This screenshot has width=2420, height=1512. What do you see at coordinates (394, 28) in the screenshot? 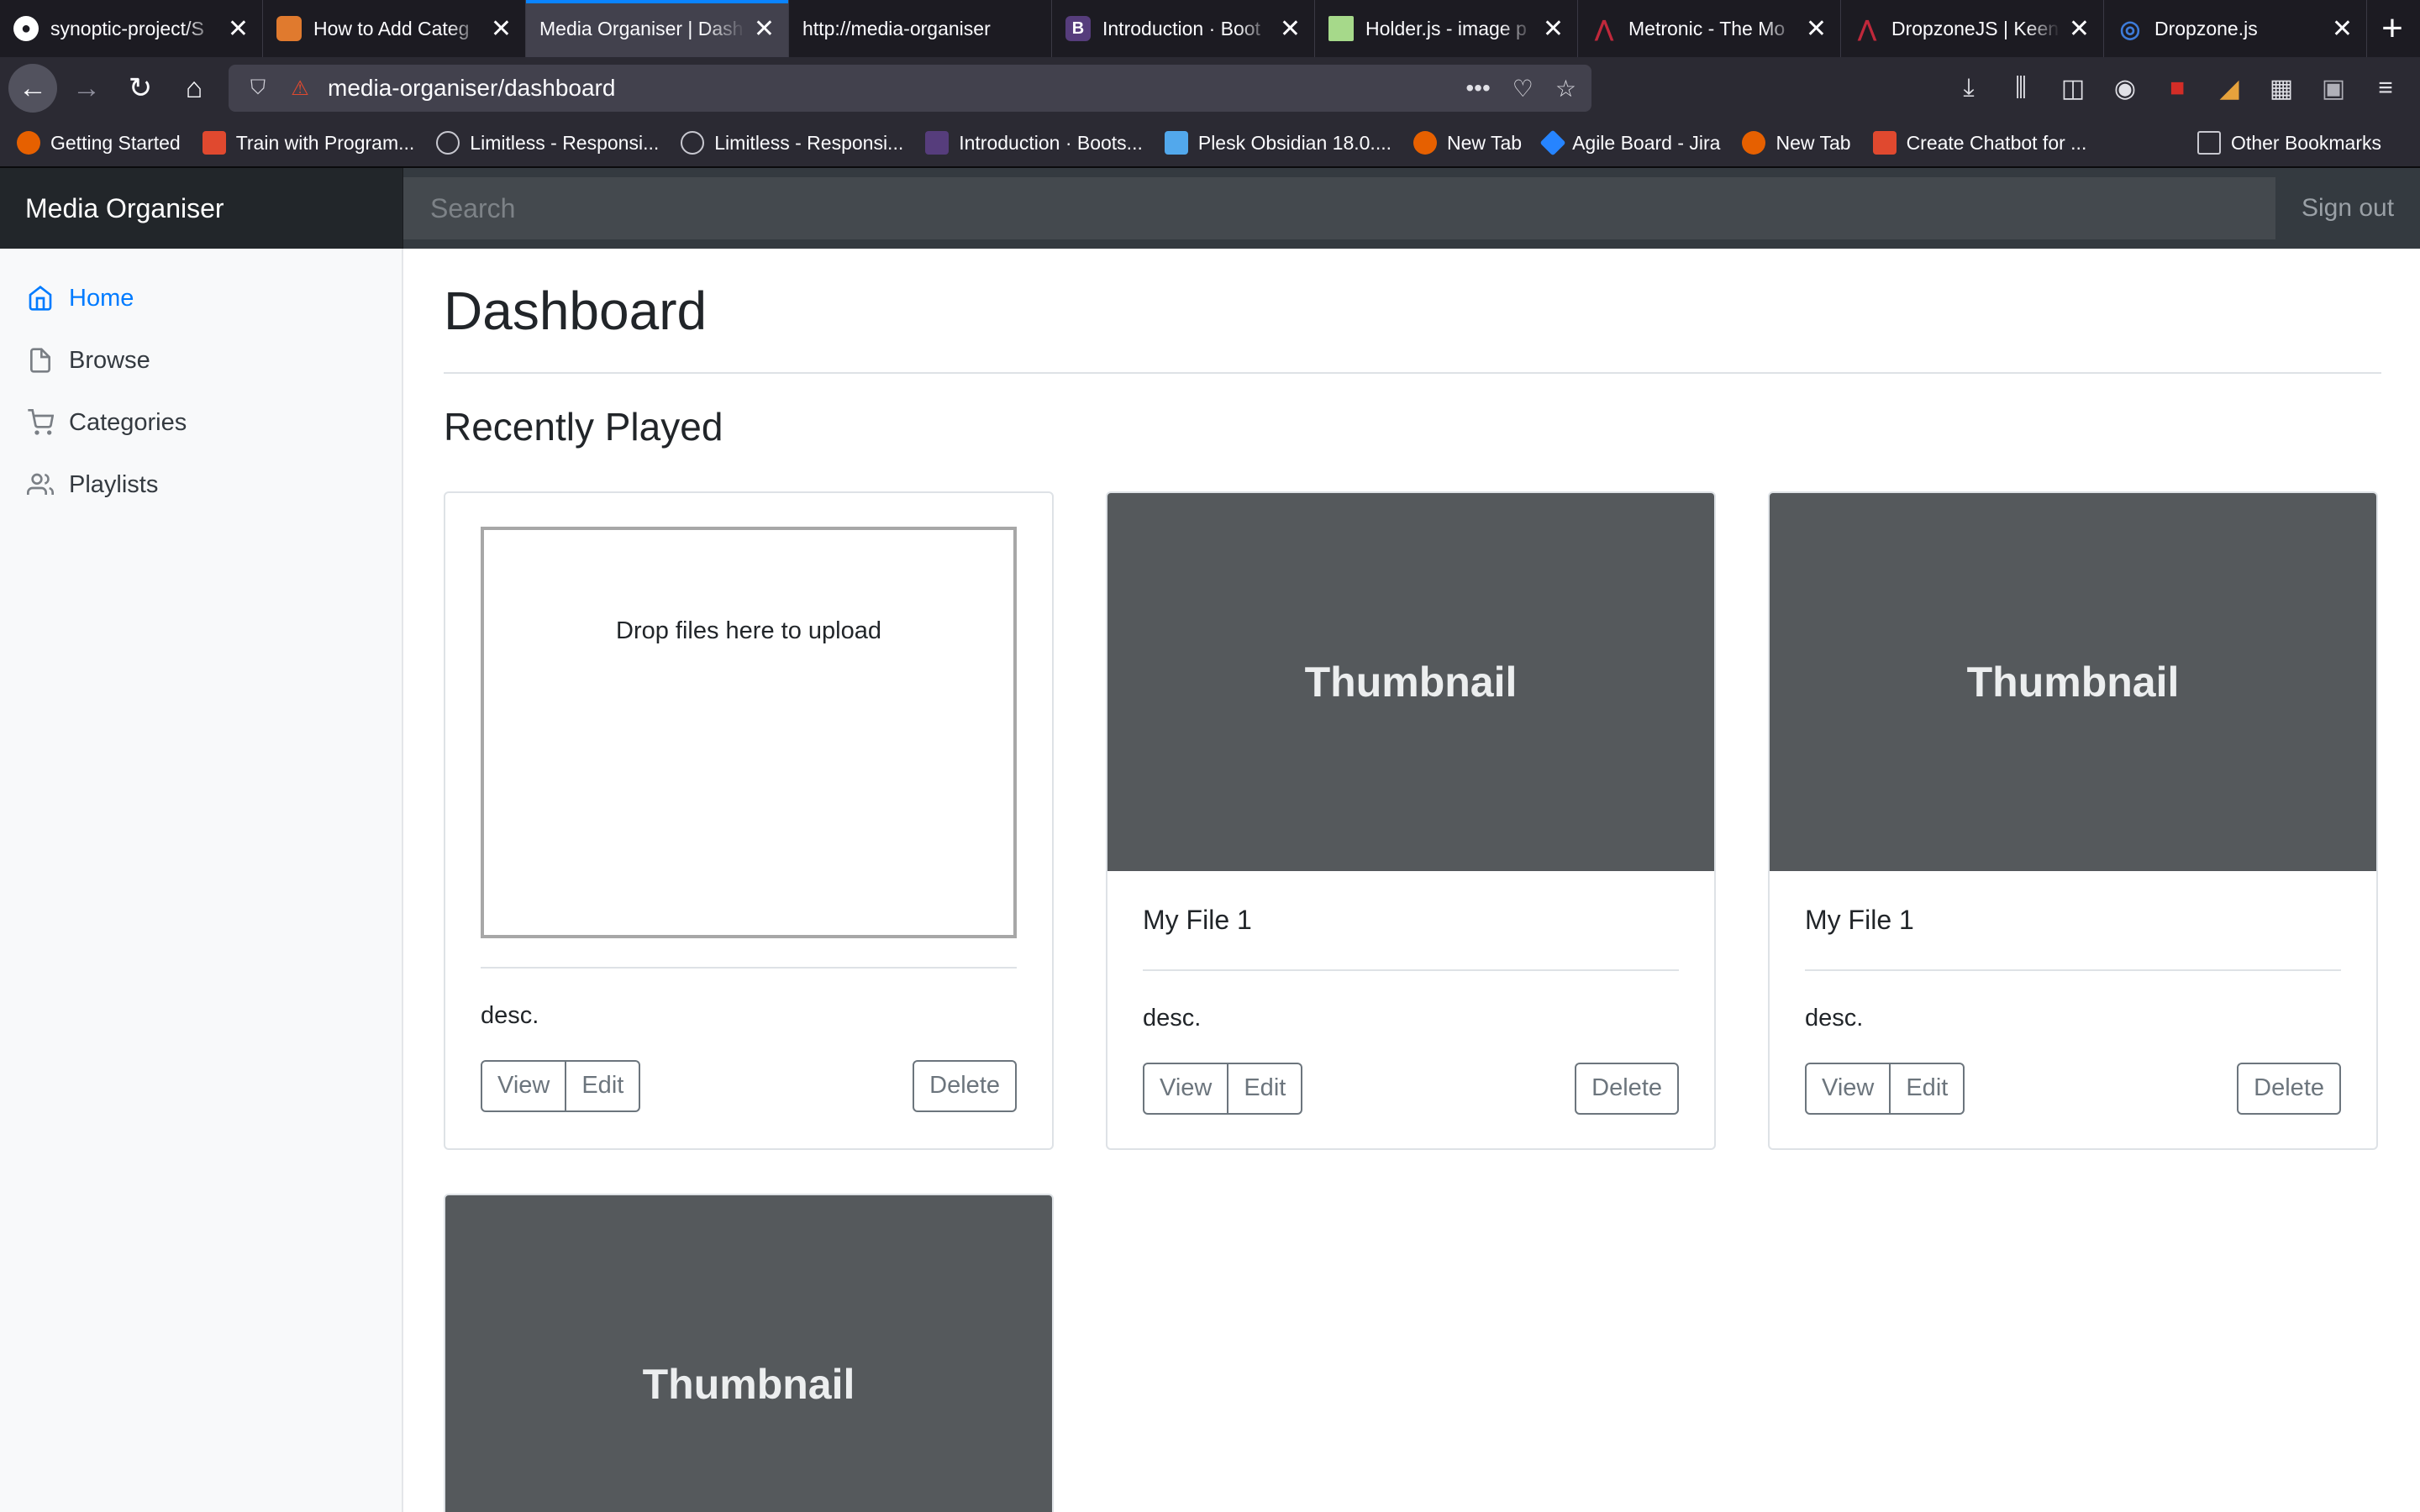
I see `browser-tab: How to Add Categ ✕` at bounding box center [394, 28].